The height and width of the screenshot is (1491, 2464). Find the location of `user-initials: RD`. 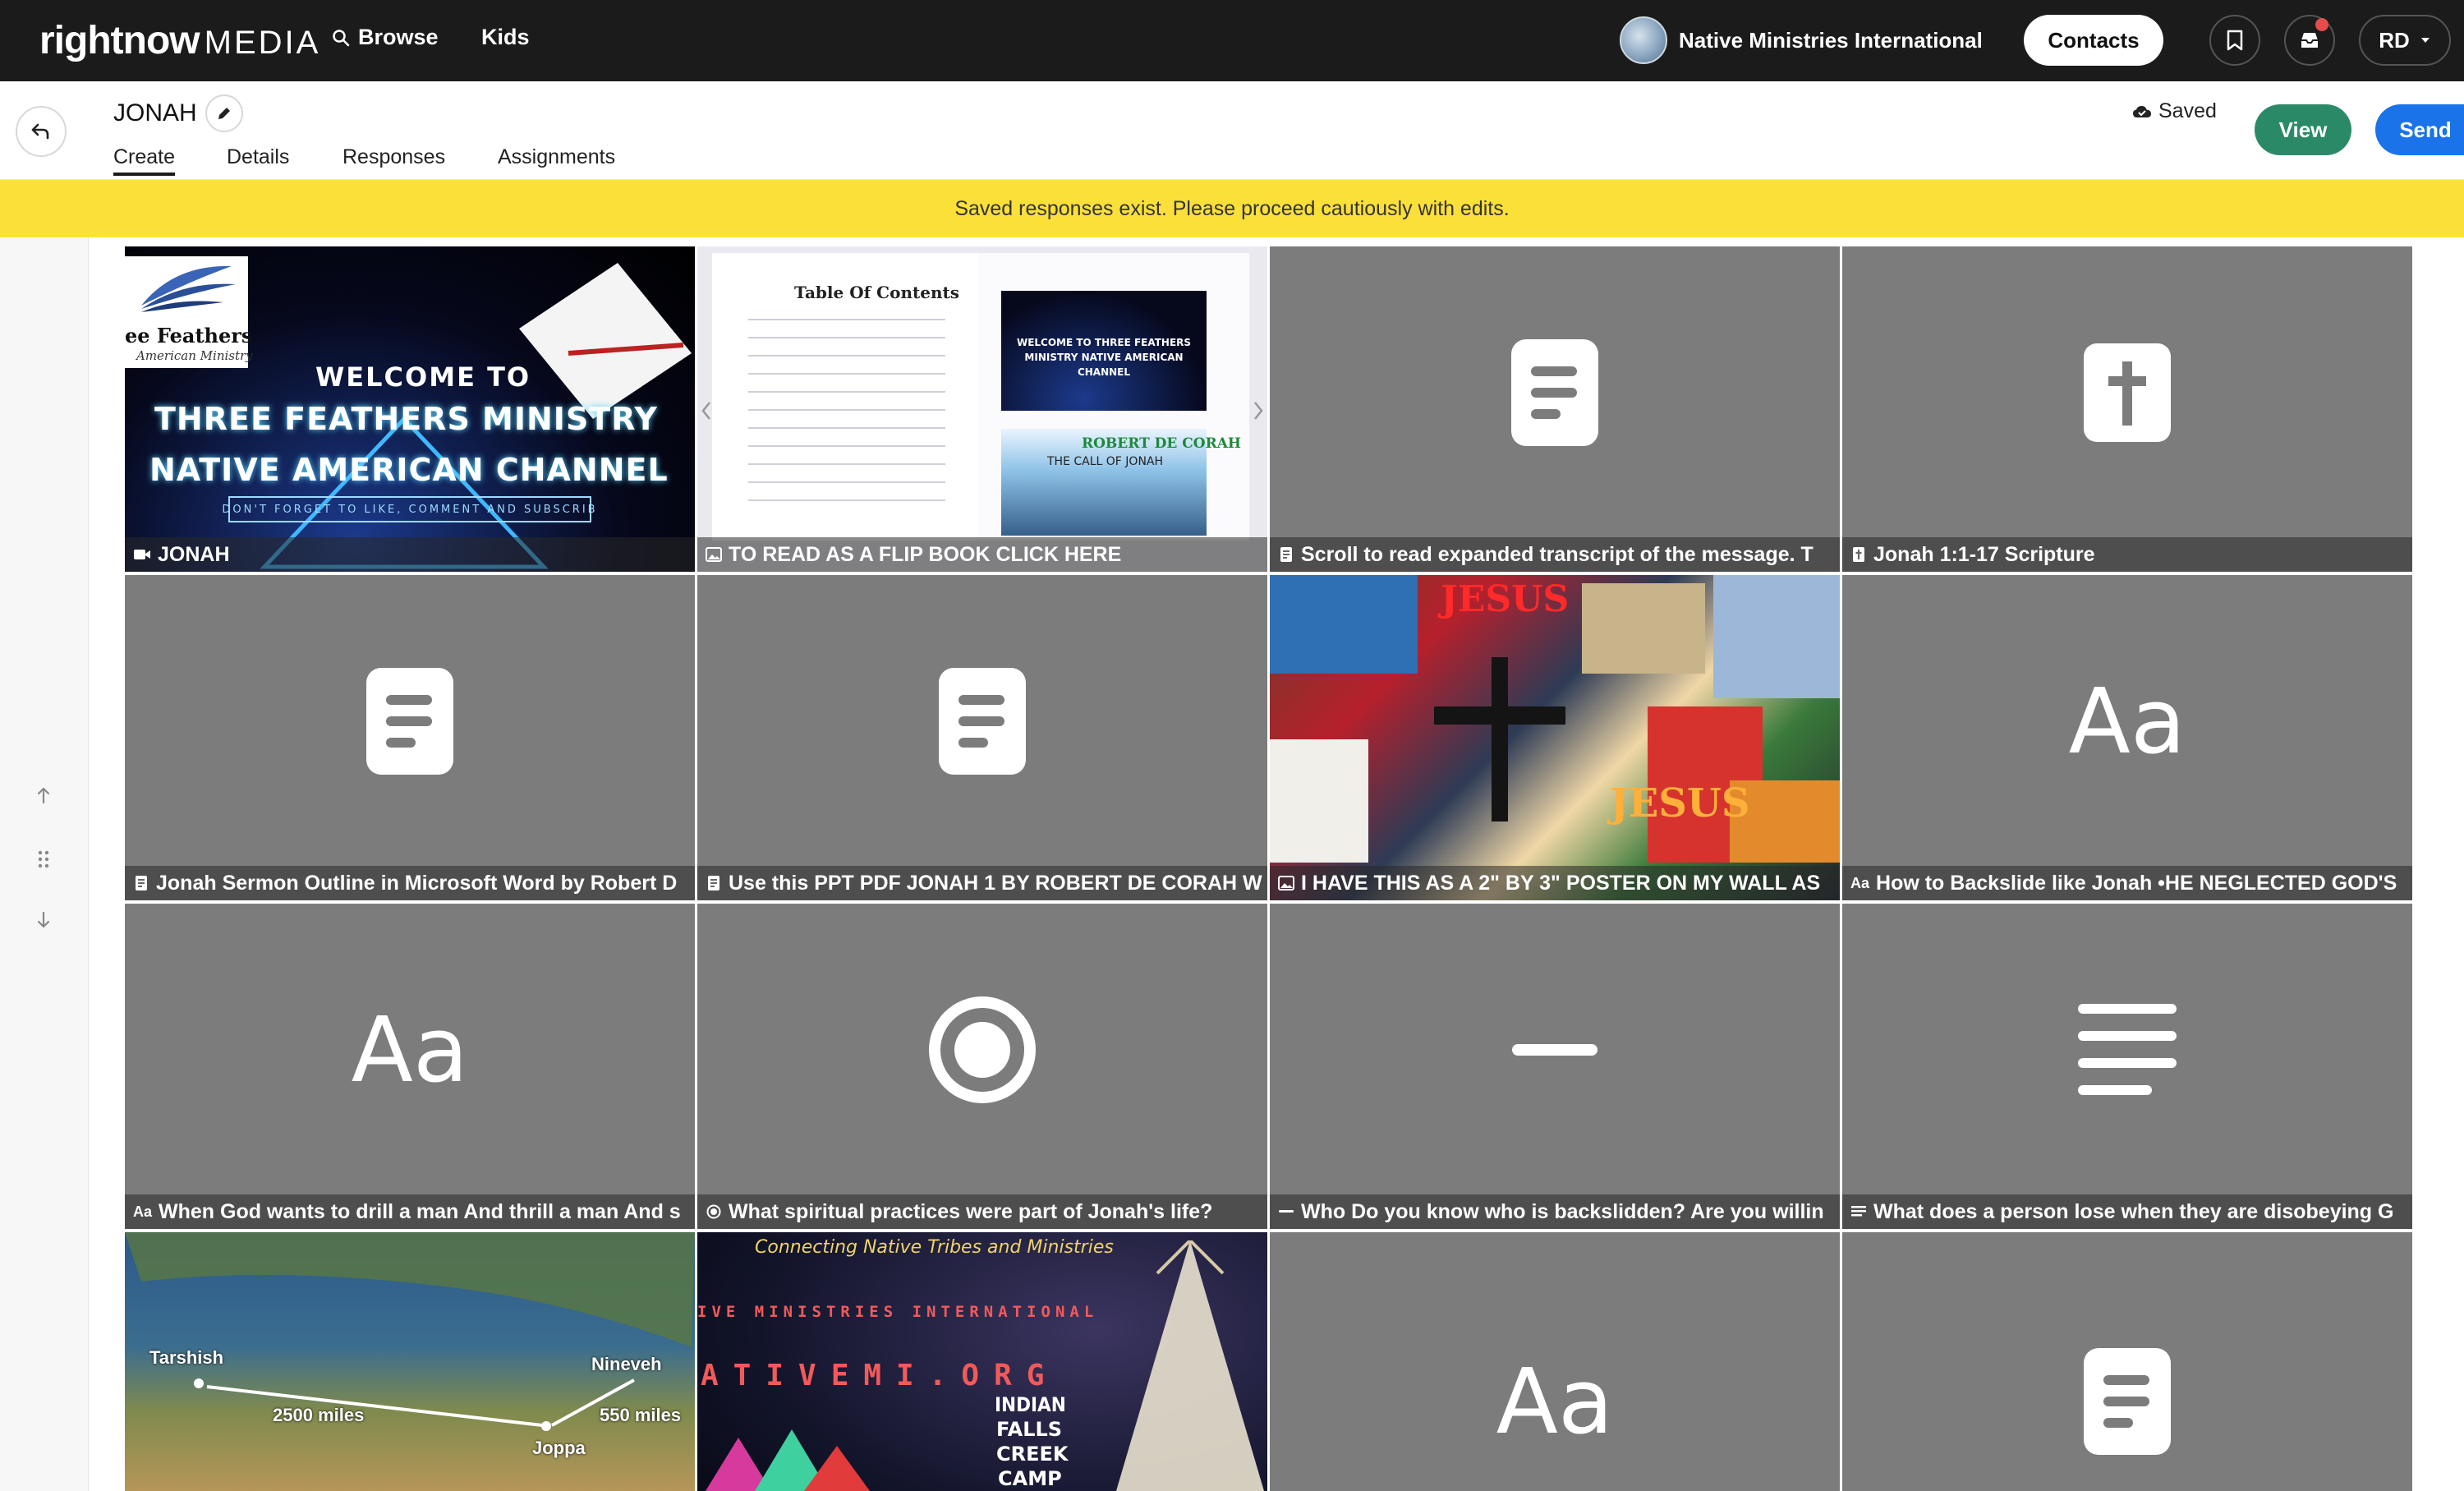

user-initials: RD is located at coordinates (2394, 40).